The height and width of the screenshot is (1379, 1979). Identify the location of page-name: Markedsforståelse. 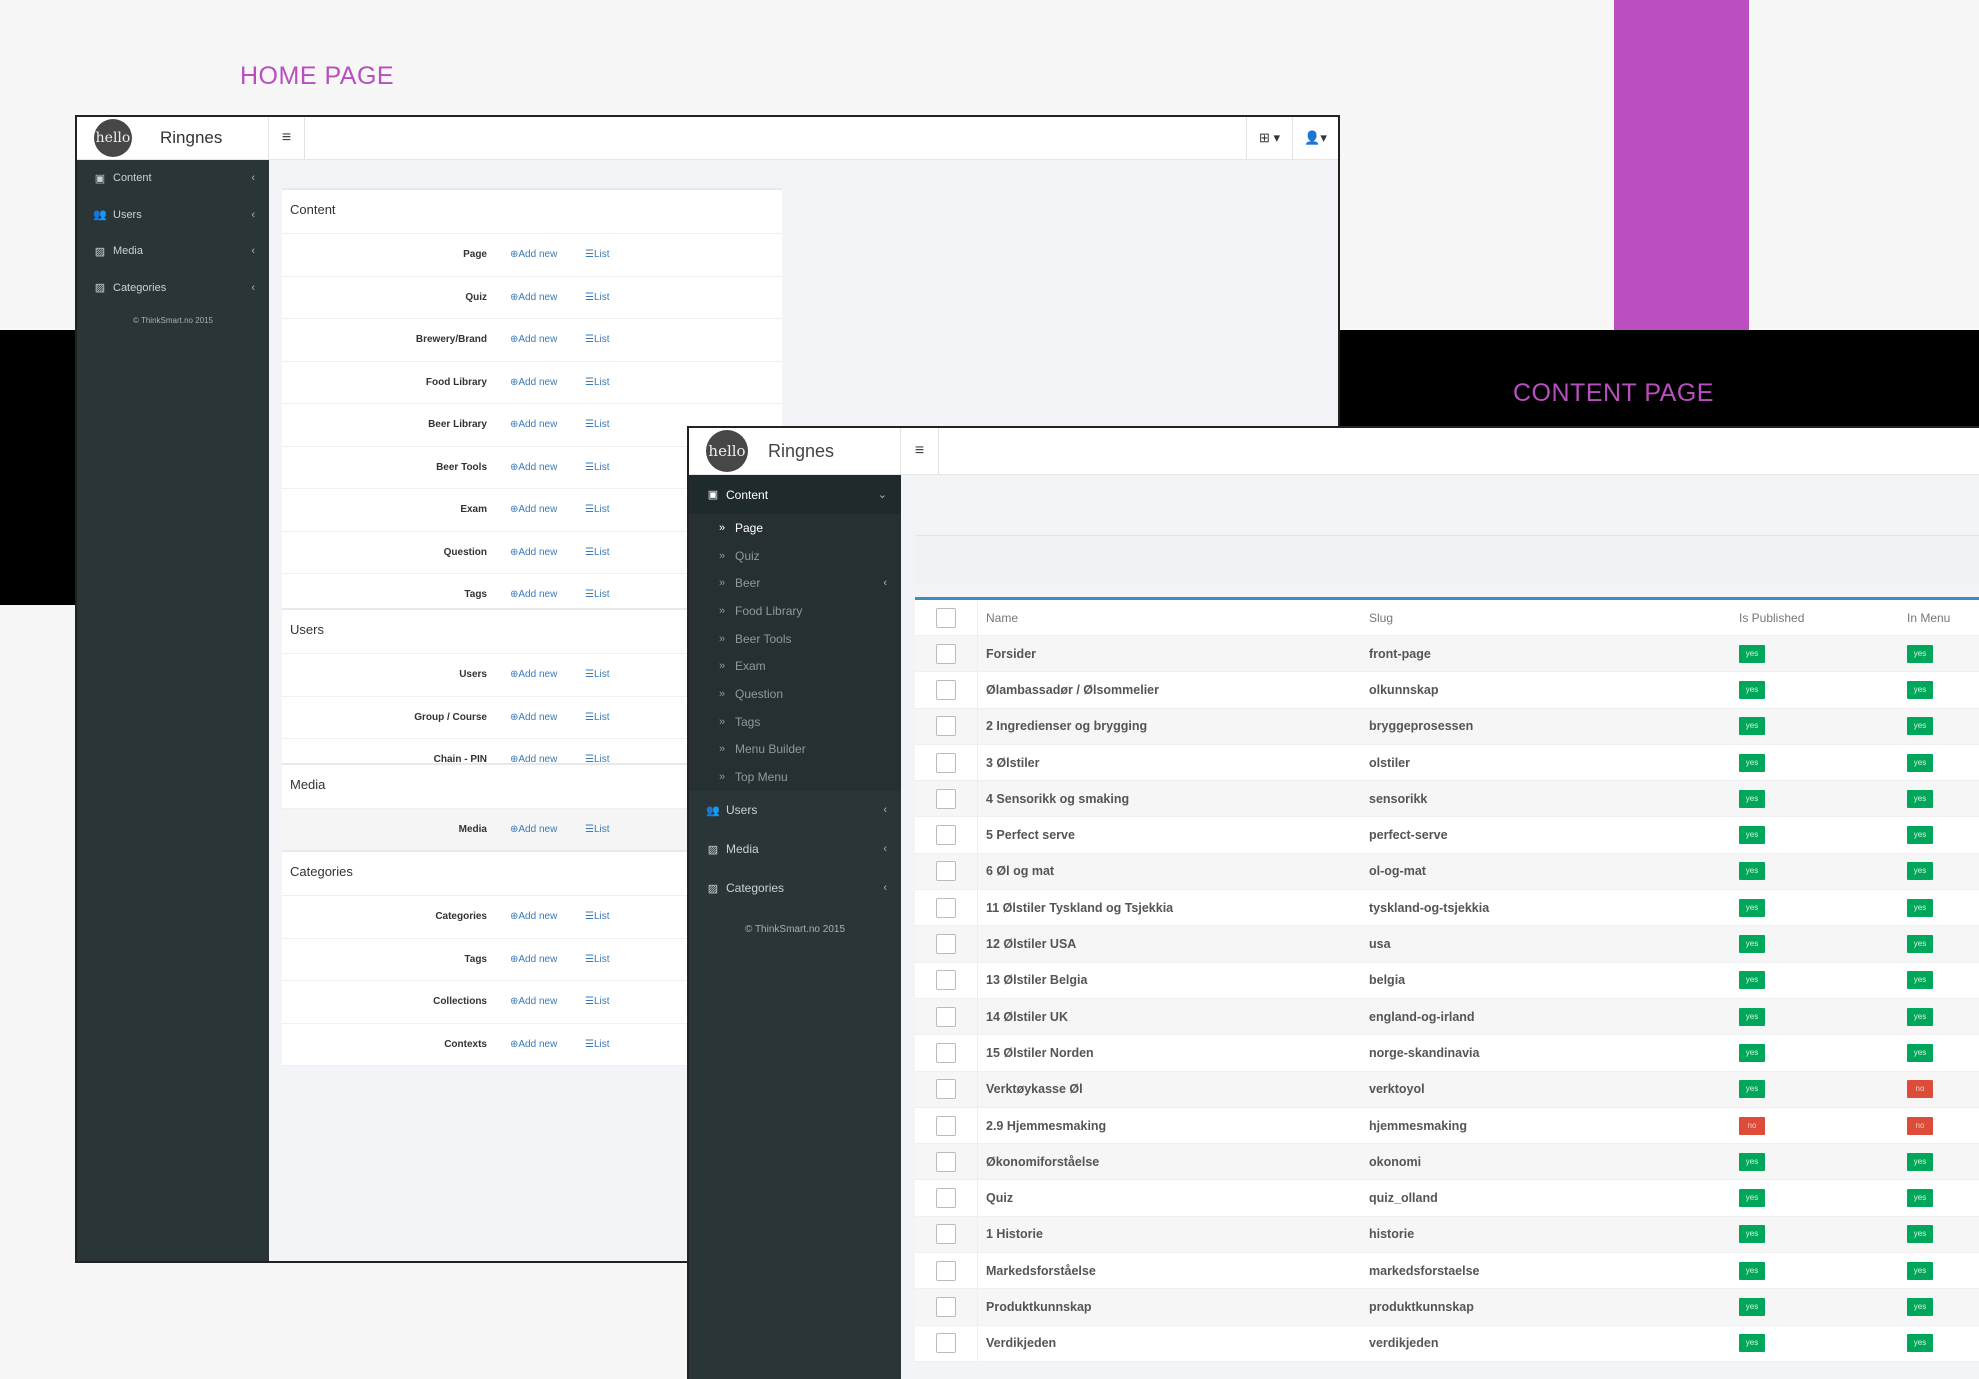
(1169, 1271).